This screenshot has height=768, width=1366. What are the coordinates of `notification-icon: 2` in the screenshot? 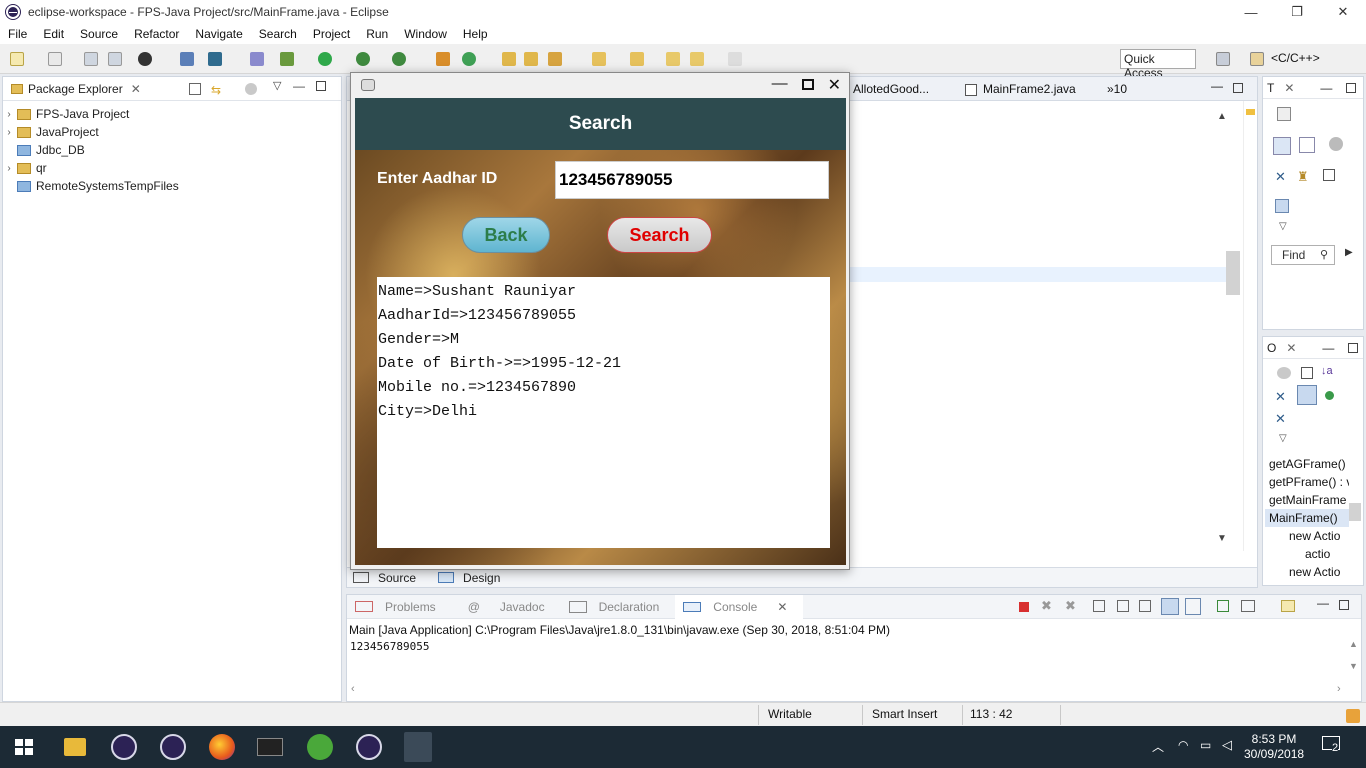 It's located at (1334, 746).